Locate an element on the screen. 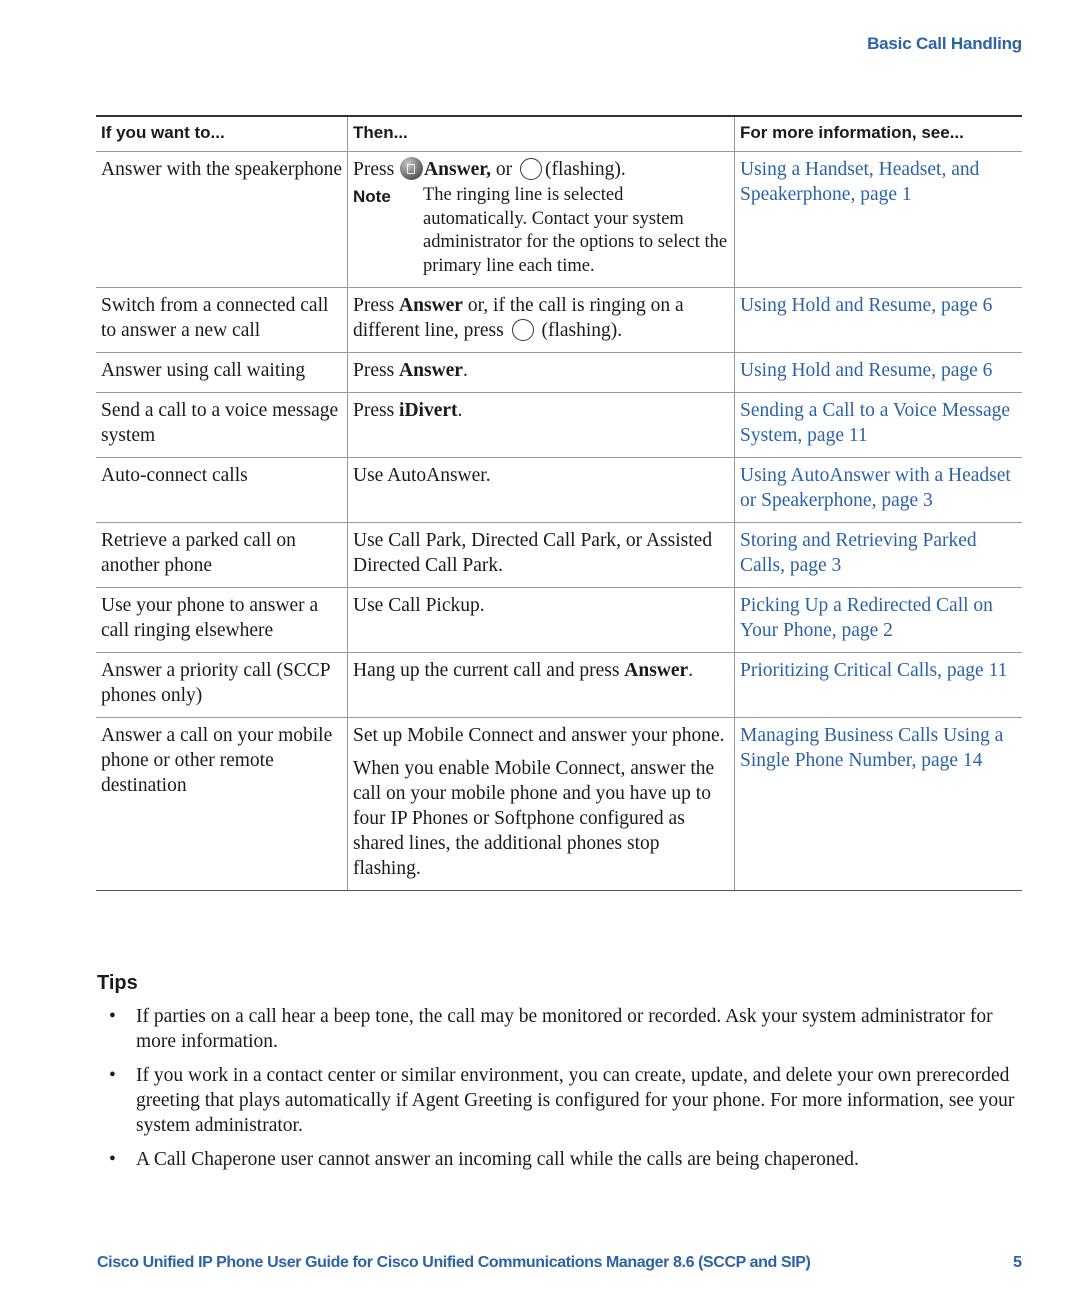 The image size is (1080, 1311). then-cell: Press iDivert. is located at coordinates (541, 425).